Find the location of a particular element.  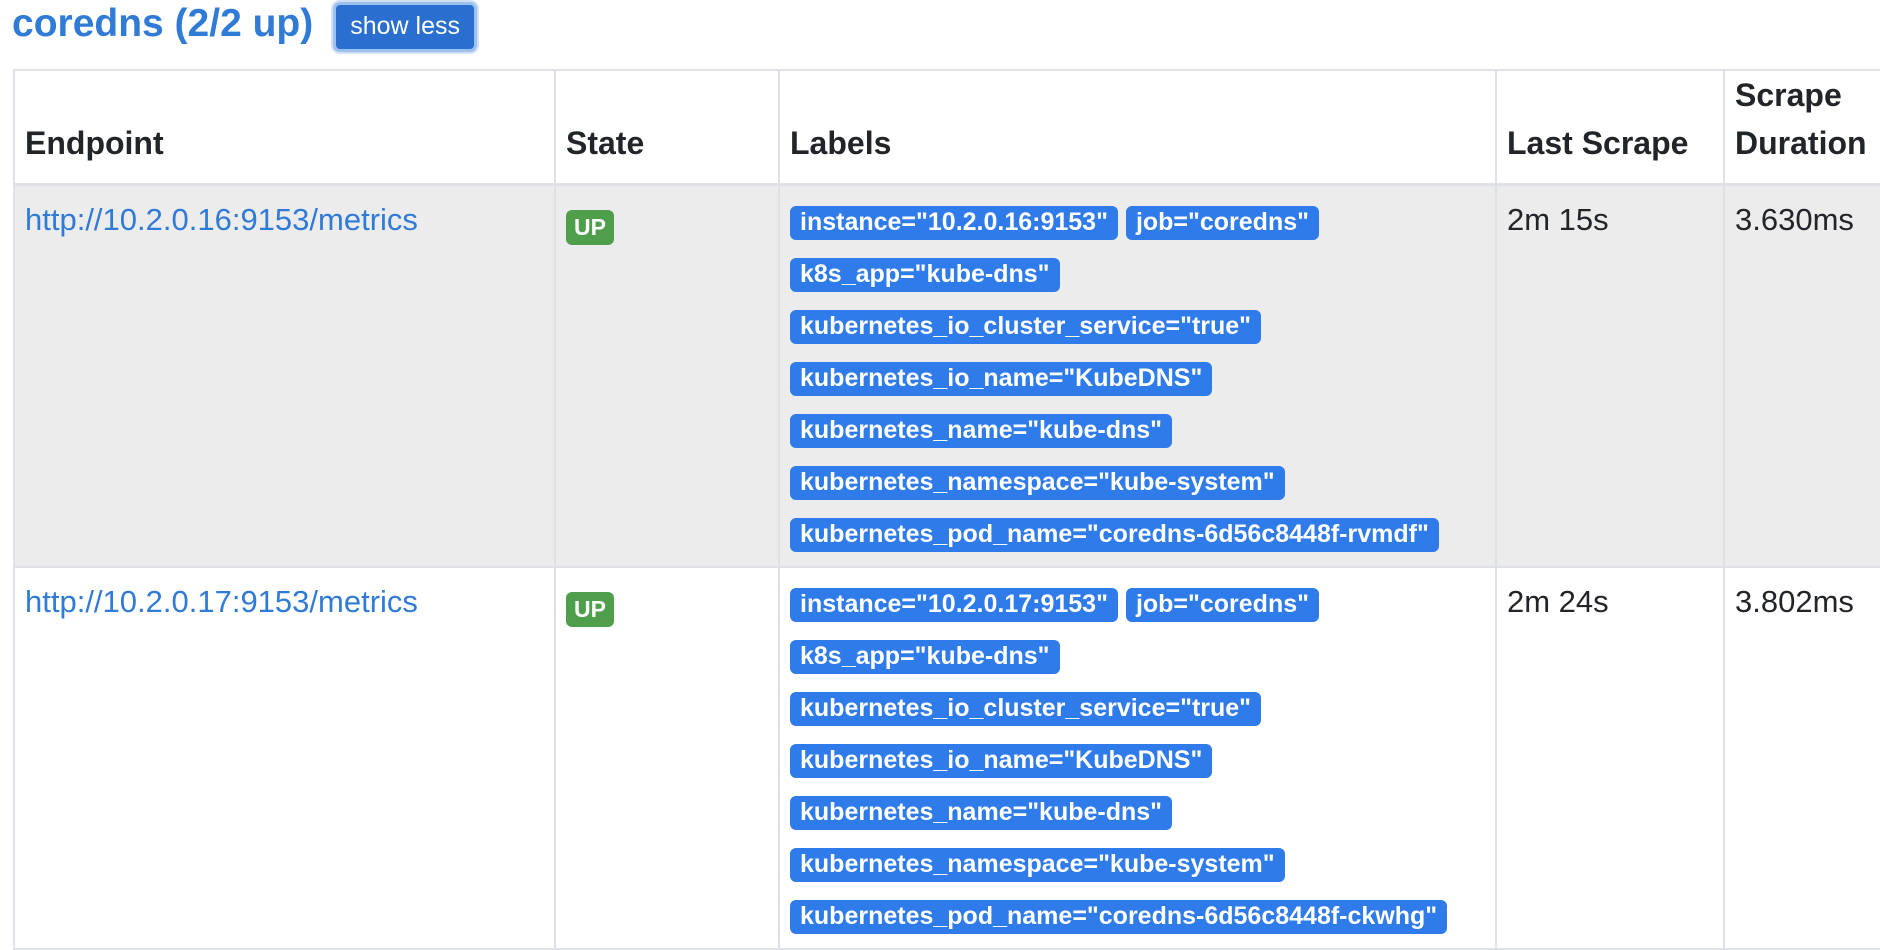

endpoint-link: http://10.2.0.16:9153/metrics is located at coordinates (221, 219).